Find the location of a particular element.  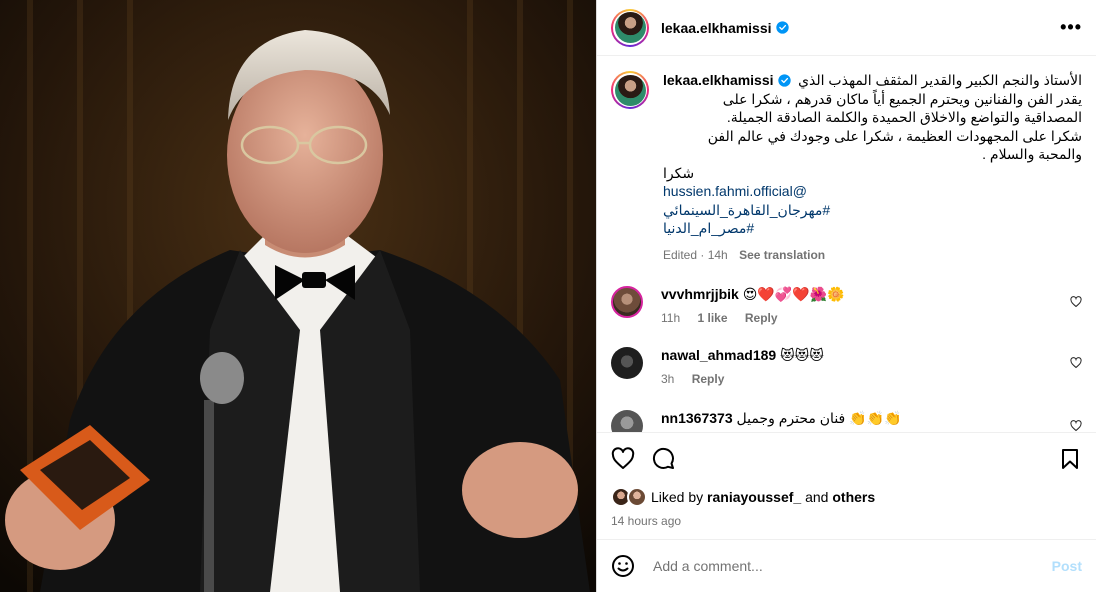

comment-item: vvvhmrjjbik 😍❤️💞❤️🌺🌼 11h 1 like Reply is located at coordinates (846, 305).